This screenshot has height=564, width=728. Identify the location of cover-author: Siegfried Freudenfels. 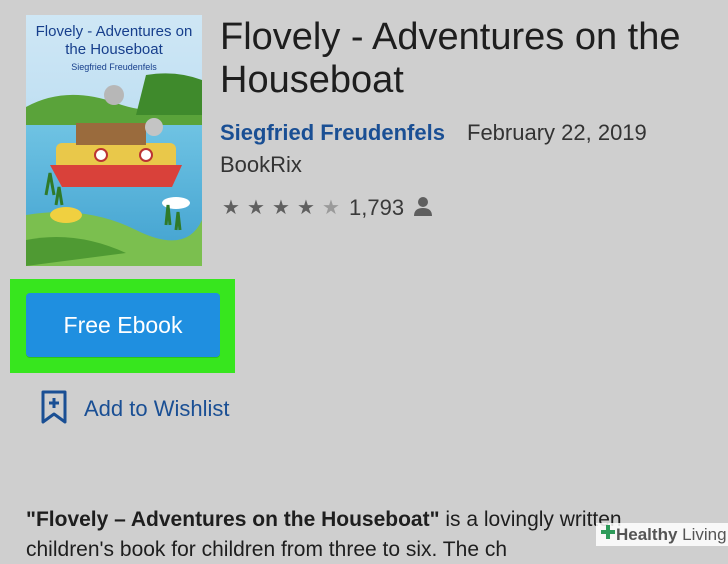
(114, 67).